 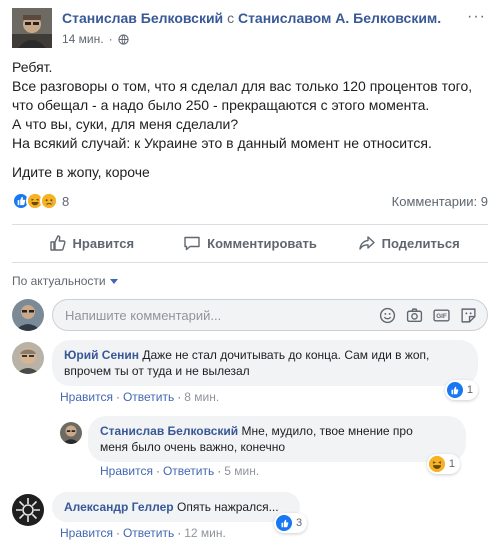 What do you see at coordinates (32, 28) in the screenshot?
I see `author-avatar` at bounding box center [32, 28].